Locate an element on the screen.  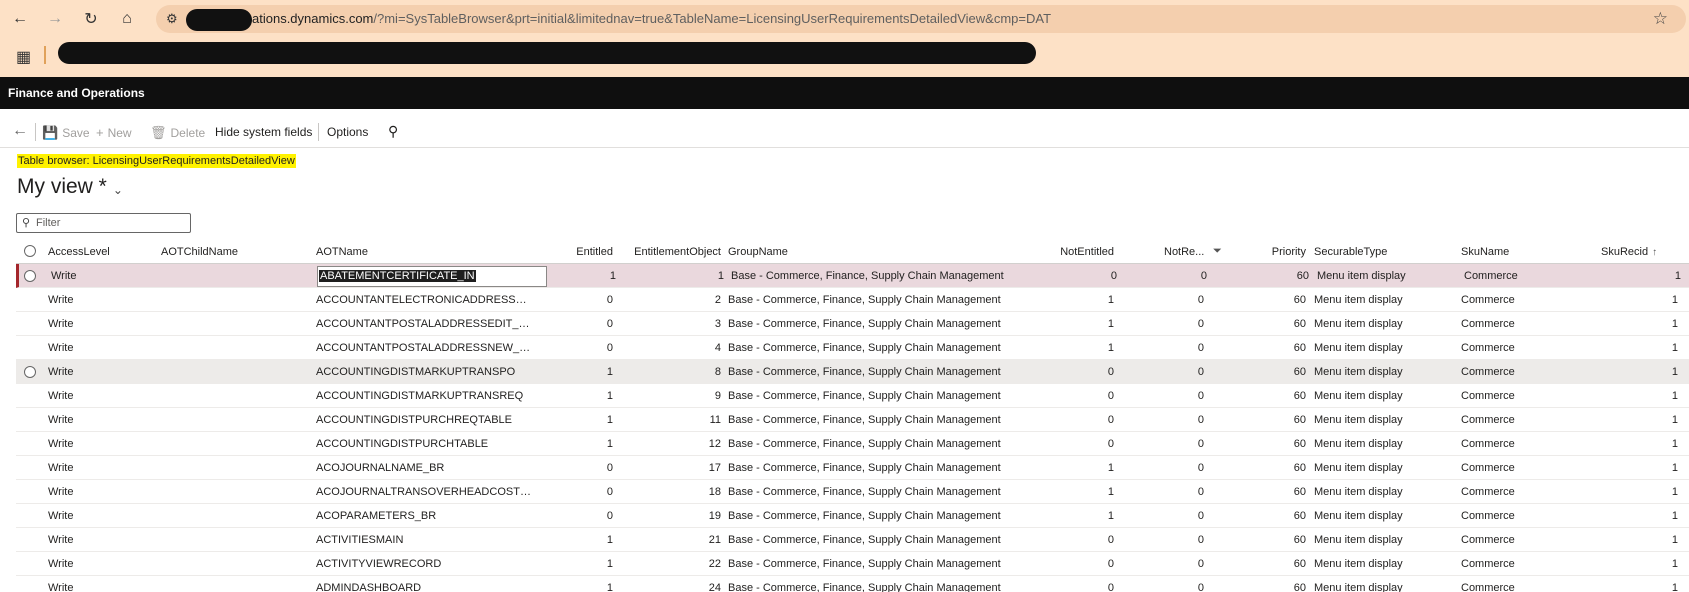
cell-aot-name: ACCOUNTINGDISTMARKUPTRANSPO is located at coordinates (423, 372).